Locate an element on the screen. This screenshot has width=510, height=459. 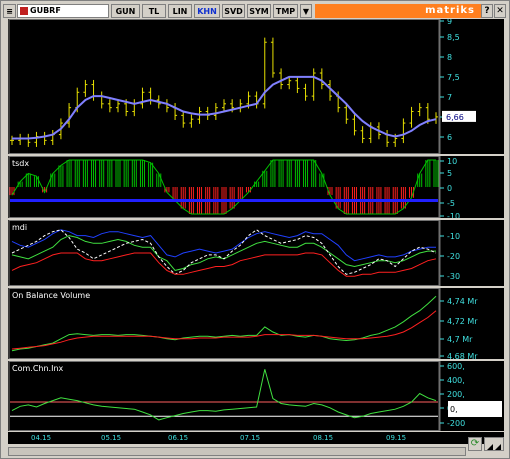
date-axis: 04.15 05.15 06.15 07.15 08.15 09.15 is located at coordinates (256, 438).